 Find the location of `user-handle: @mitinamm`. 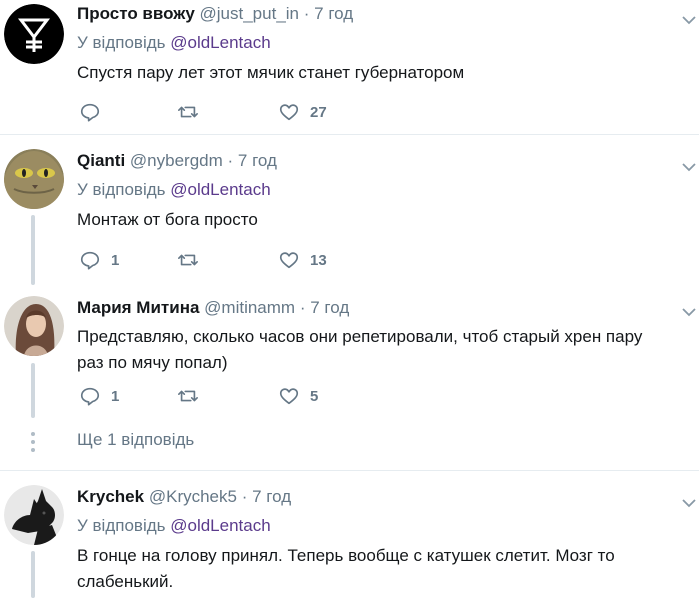

user-handle: @mitinamm is located at coordinates (249, 307).